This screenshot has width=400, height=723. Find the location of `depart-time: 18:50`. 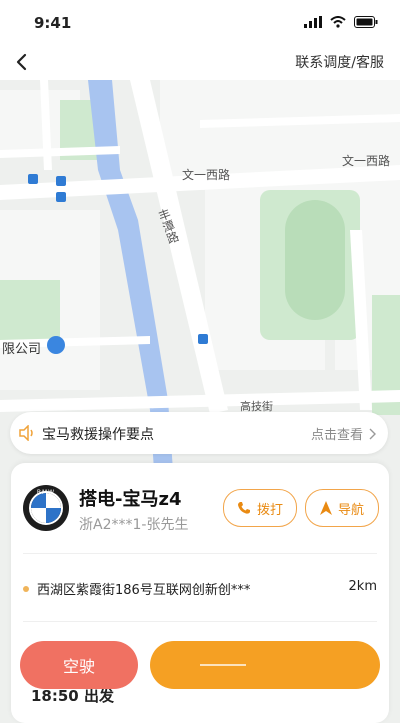

depart-time: 18:50 is located at coordinates (55, 696).